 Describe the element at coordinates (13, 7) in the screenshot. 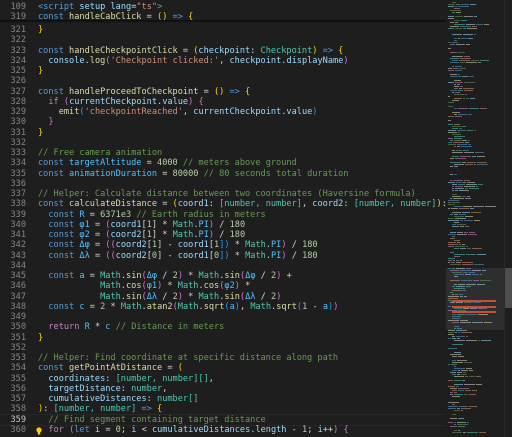

I see `line-number: 109` at that location.